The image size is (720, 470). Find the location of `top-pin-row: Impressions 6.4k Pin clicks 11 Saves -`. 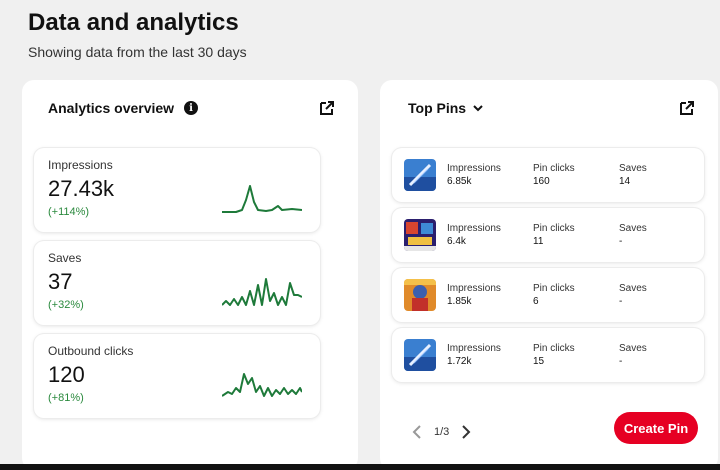

top-pin-row: Impressions 6.4k Pin clicks 11 Saves - is located at coordinates (548, 235).